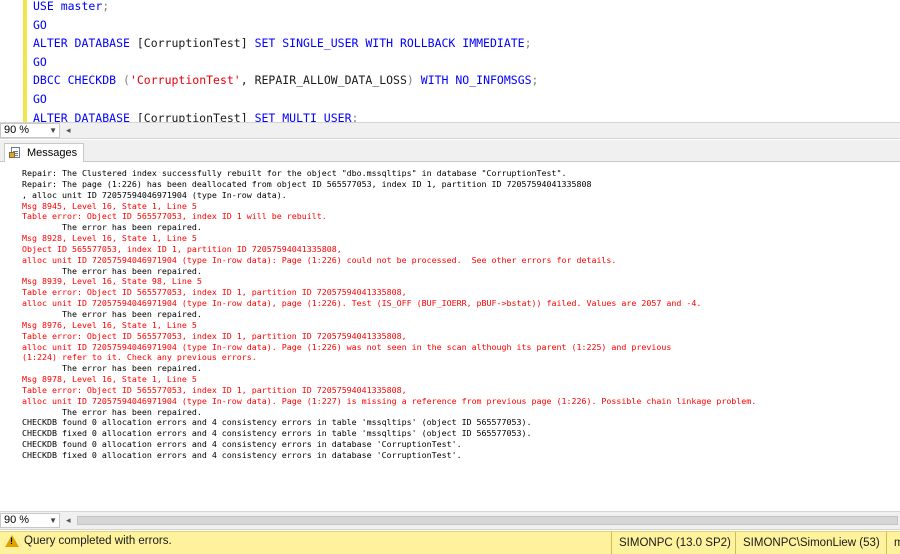 Image resolution: width=900 pixels, height=554 pixels. Describe the element at coordinates (109, 205) in the screenshot. I see `error-message-line: Msg 8945, Level 16, State 1, Line 5` at that location.